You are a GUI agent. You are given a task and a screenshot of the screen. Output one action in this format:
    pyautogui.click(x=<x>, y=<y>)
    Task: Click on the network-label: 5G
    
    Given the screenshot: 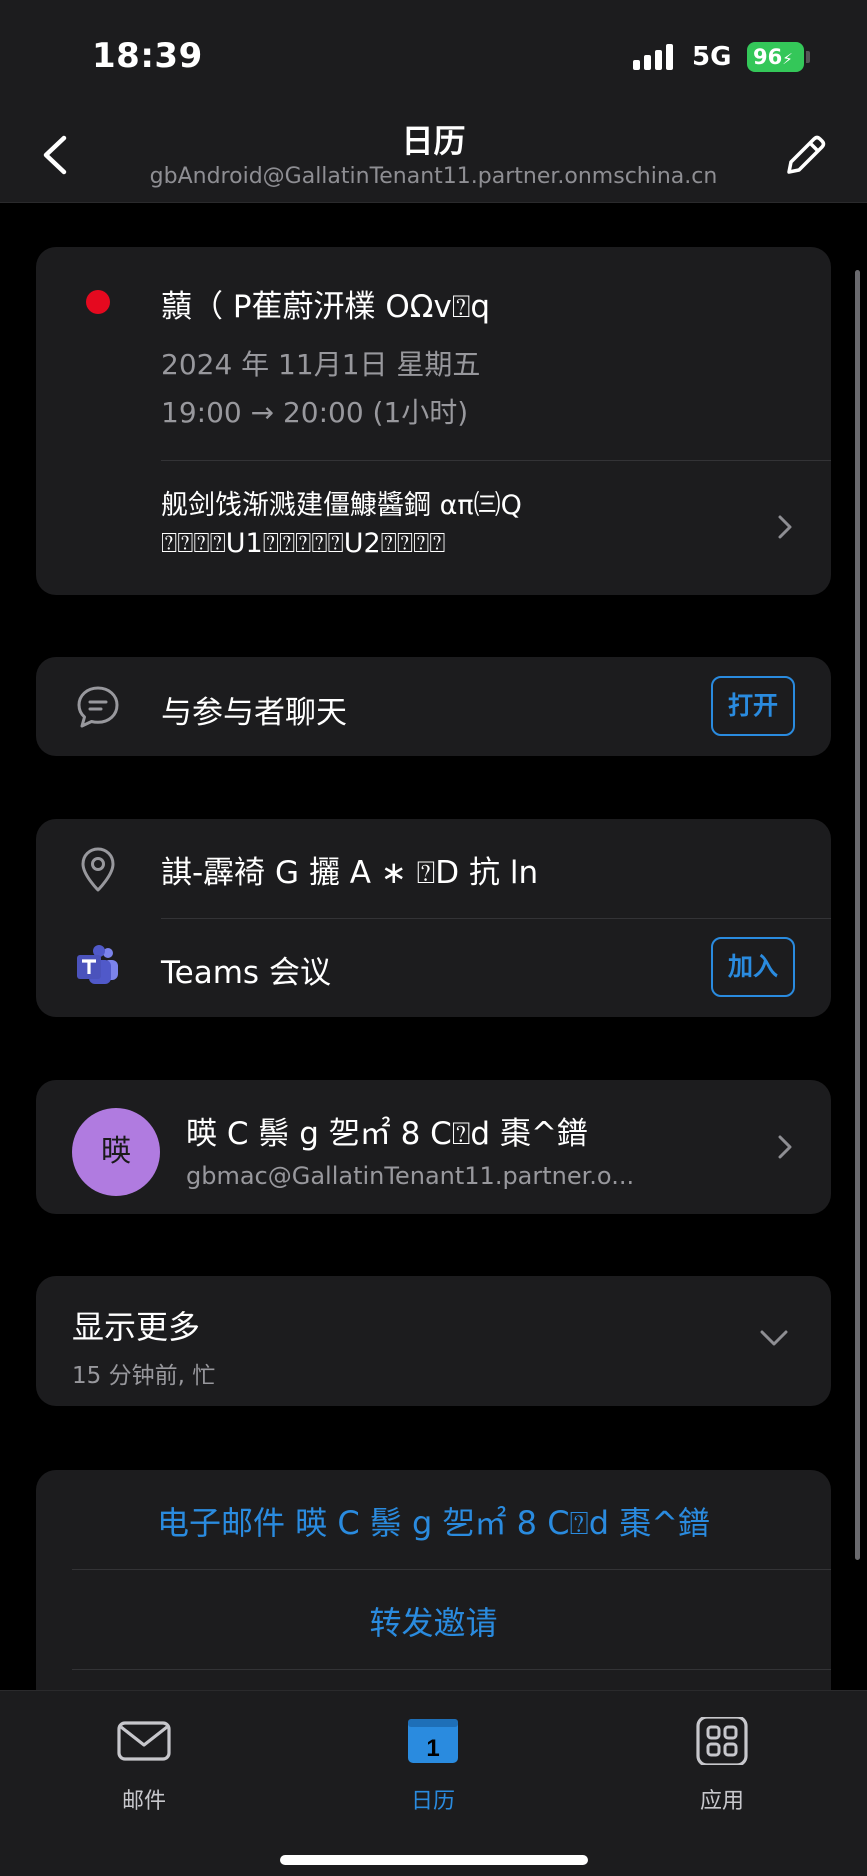 What is the action you would take?
    pyautogui.click(x=712, y=57)
    